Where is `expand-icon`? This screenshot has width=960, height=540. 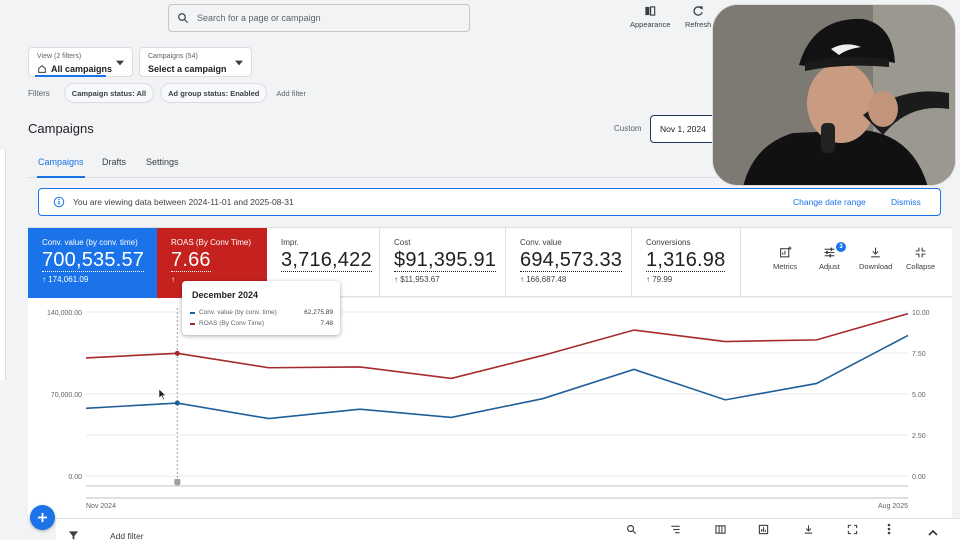 expand-icon is located at coordinates (852, 529).